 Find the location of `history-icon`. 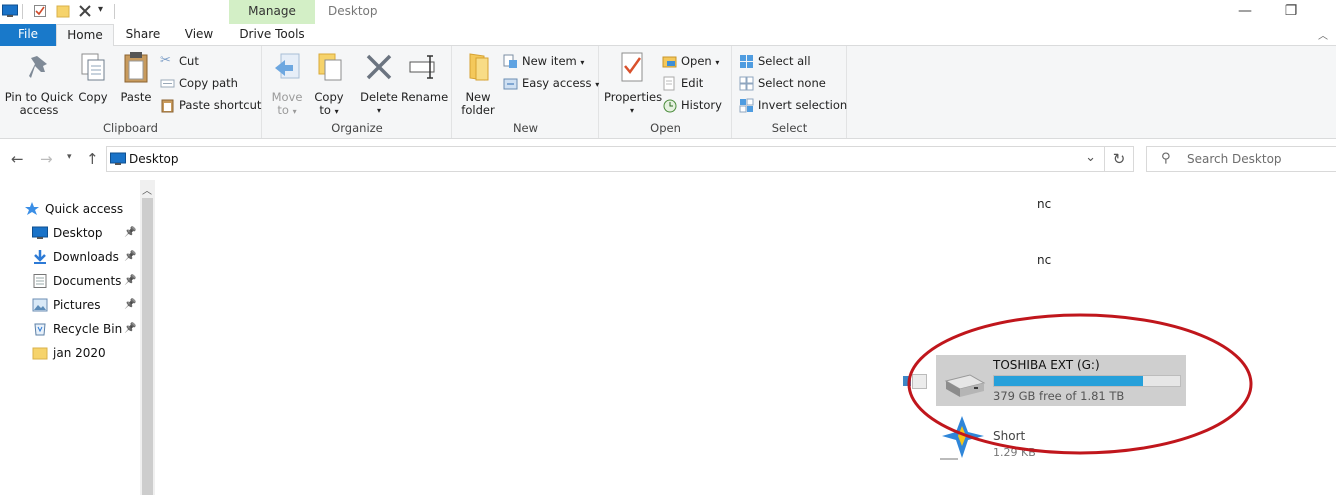

history-icon is located at coordinates (670, 106).